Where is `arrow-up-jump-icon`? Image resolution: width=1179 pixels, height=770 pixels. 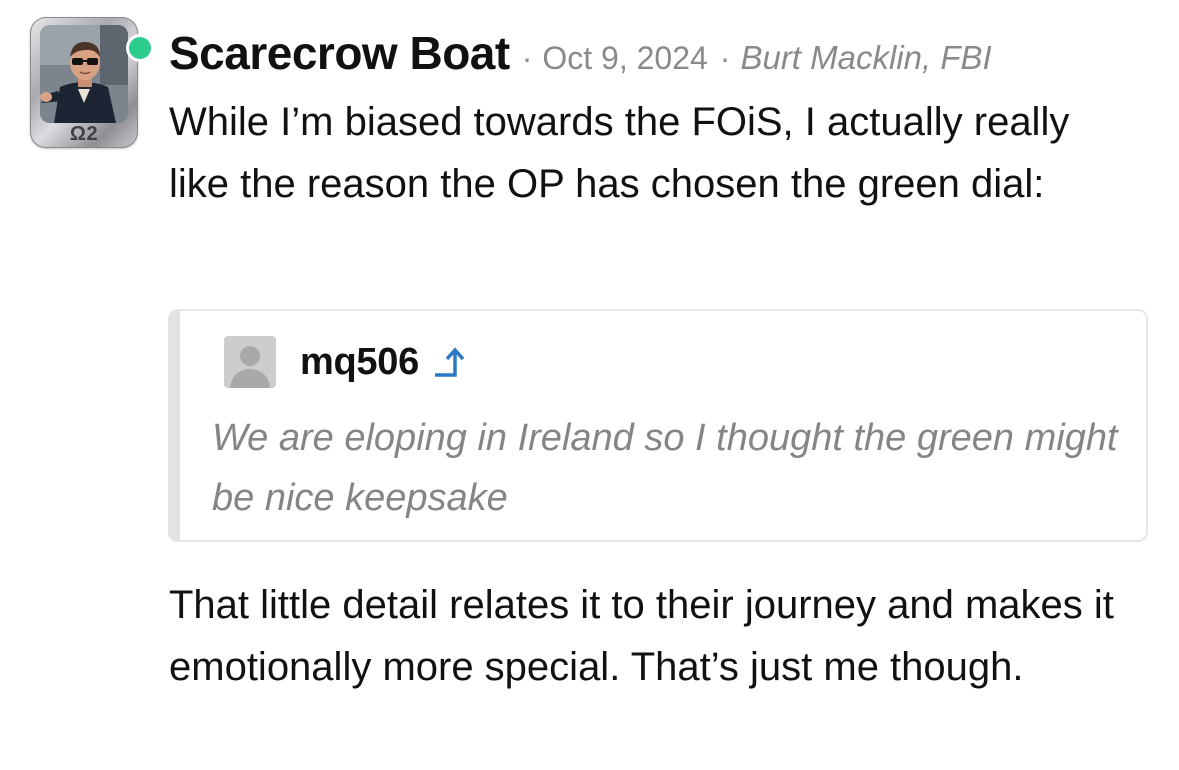
arrow-up-jump-icon is located at coordinates (449, 362).